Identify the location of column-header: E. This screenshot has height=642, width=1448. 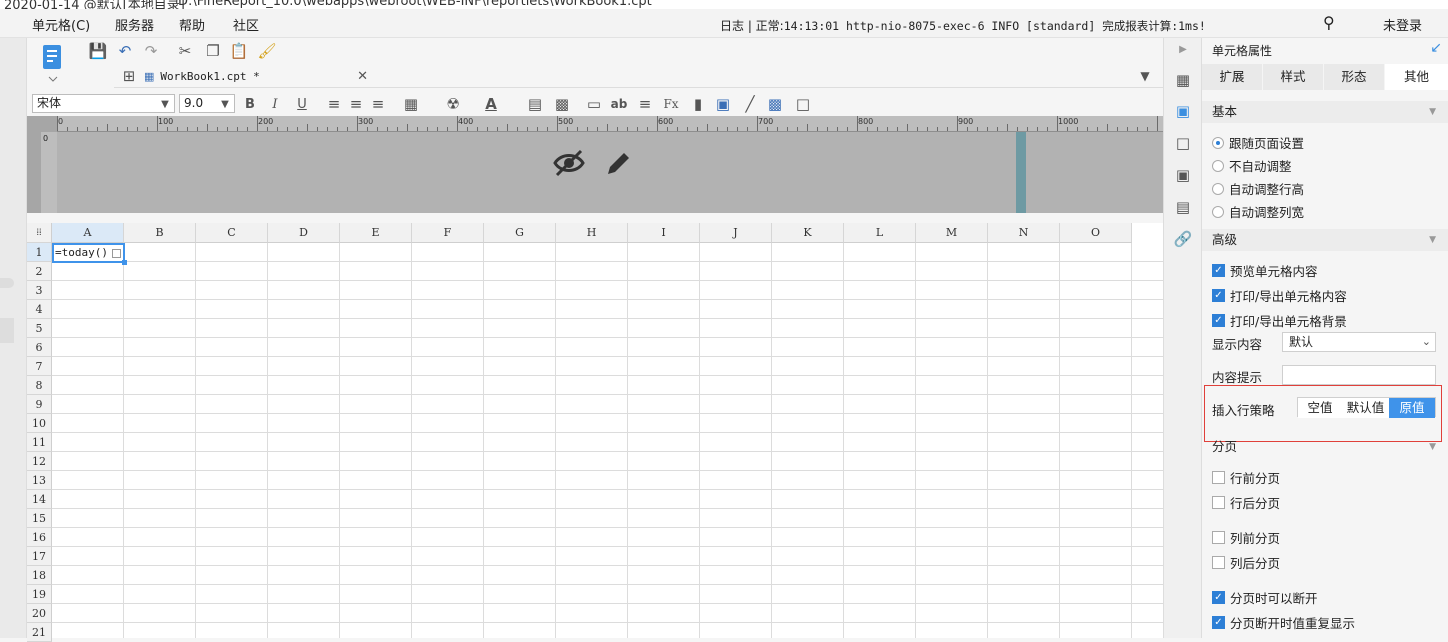
(376, 233).